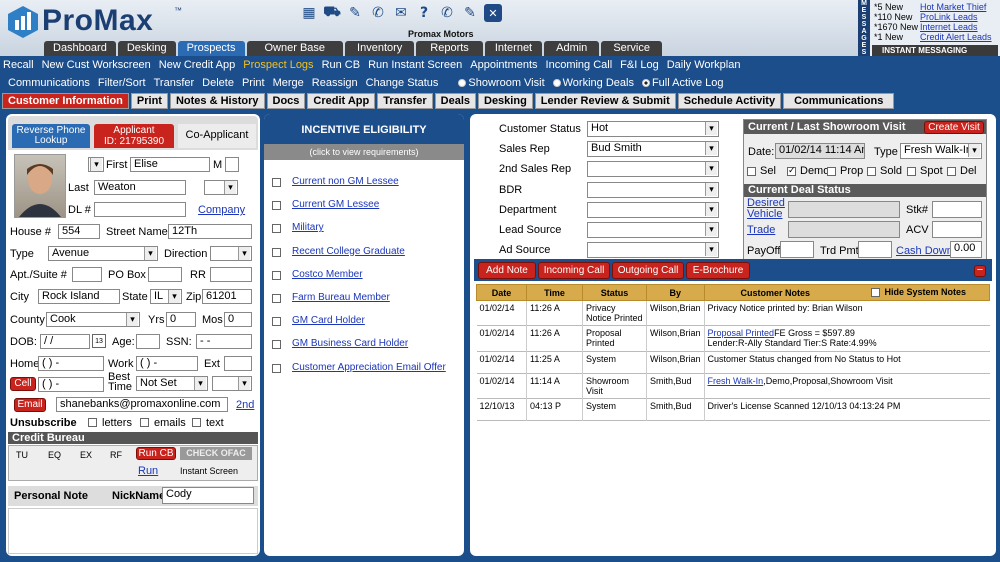  I want to click on instant-messaging-button: INSTANT MESSAGING, so click(935, 50).